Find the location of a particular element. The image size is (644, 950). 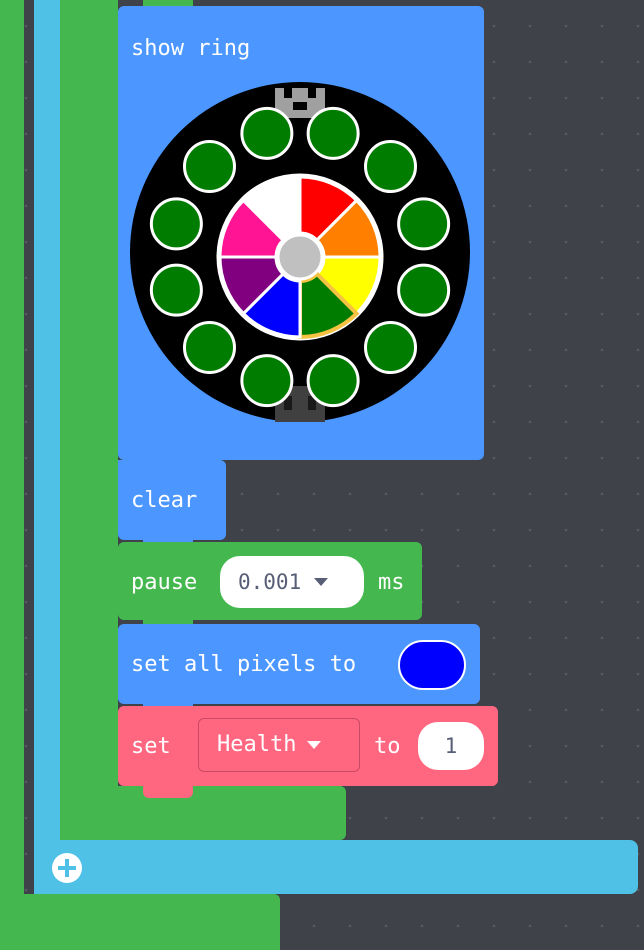

inner-loop-block is located at coordinates (89, 420).